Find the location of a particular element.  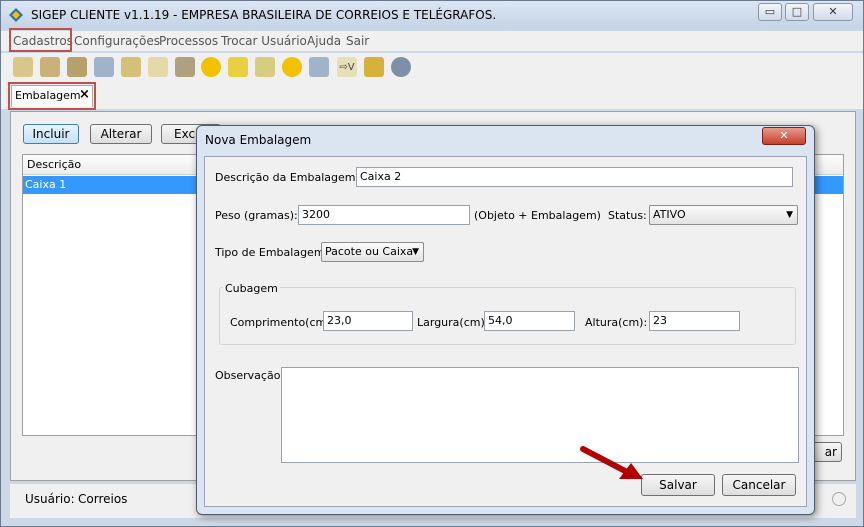

menu-sair: Sair is located at coordinates (357, 41).